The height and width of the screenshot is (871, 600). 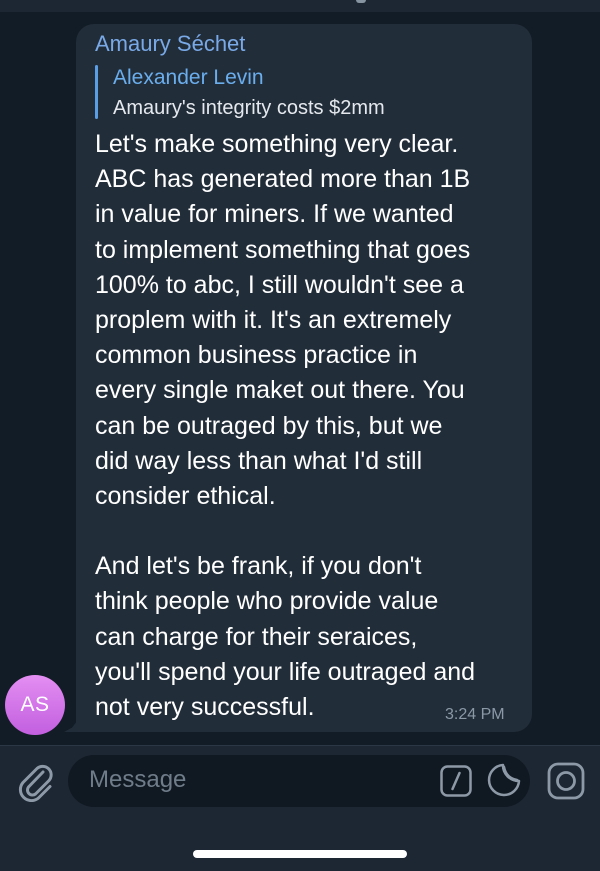 What do you see at coordinates (273, 319) in the screenshot?
I see `message-line: proplem with it. It's an extremely` at bounding box center [273, 319].